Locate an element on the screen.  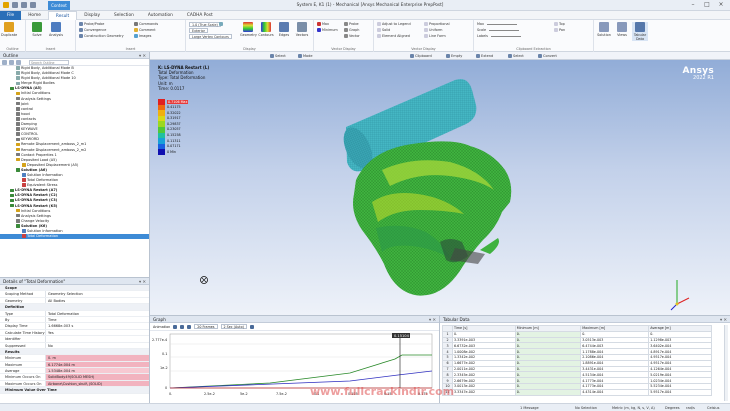
geometry-button: Geometry is located at coordinates (248, 29).